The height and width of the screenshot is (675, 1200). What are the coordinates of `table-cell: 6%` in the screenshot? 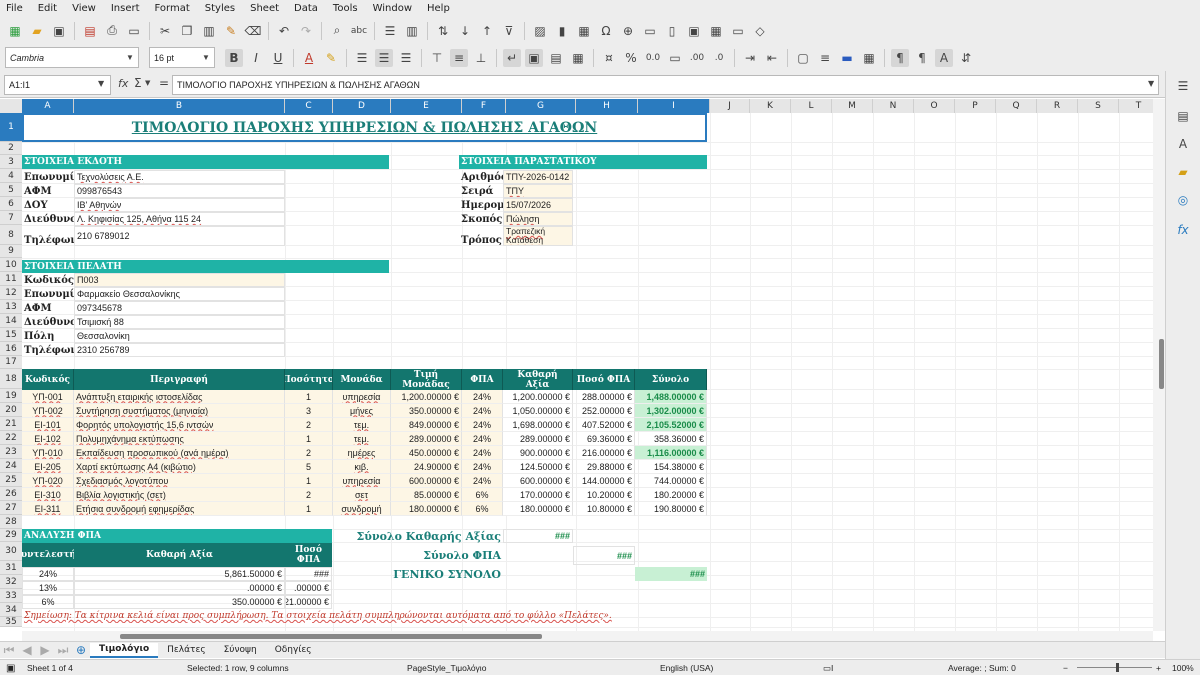 It's located at (482, 495).